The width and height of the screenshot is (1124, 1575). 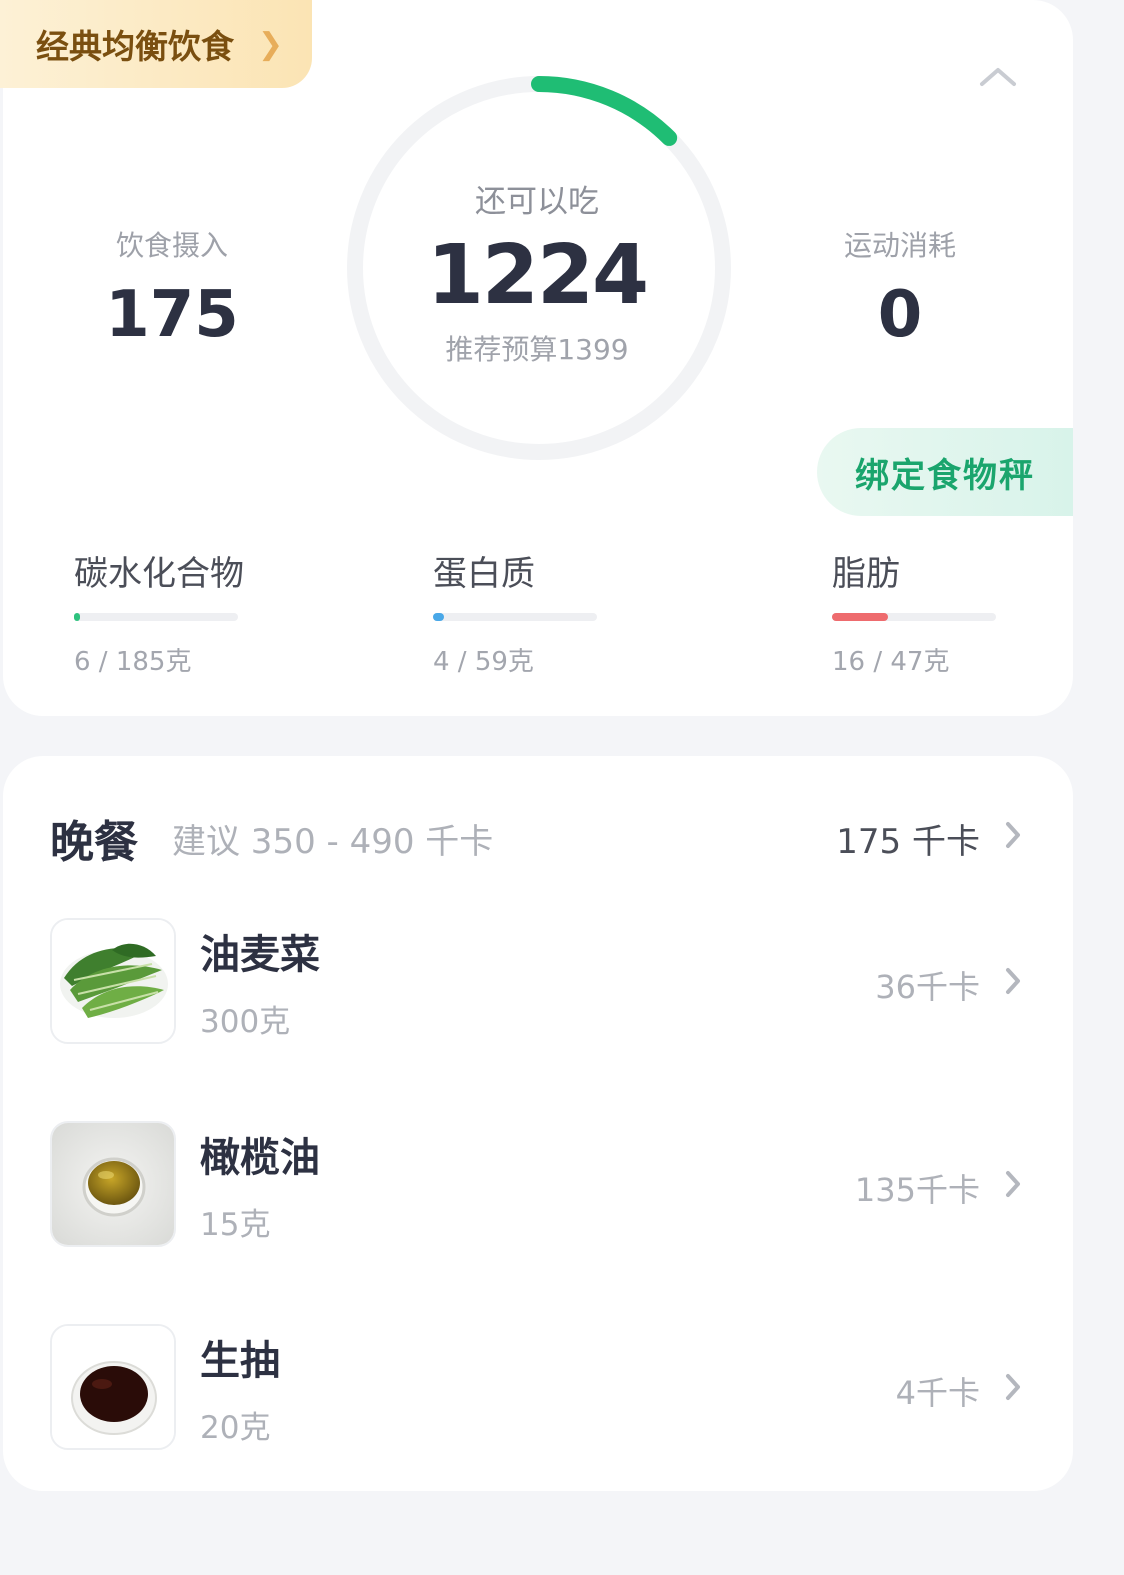 What do you see at coordinates (260, 955) in the screenshot?
I see `food-name: 油麦菜` at bounding box center [260, 955].